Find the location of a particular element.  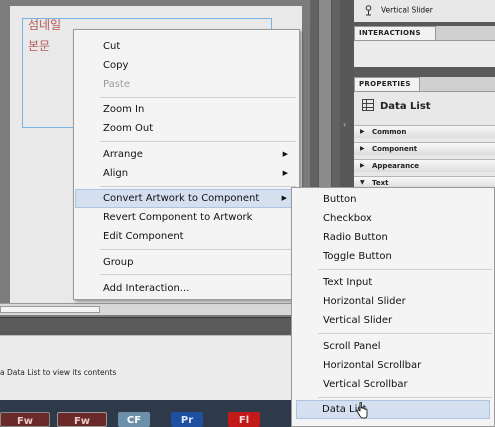

menu-item-label: Convert Artwork to Component is located at coordinates (181, 198).